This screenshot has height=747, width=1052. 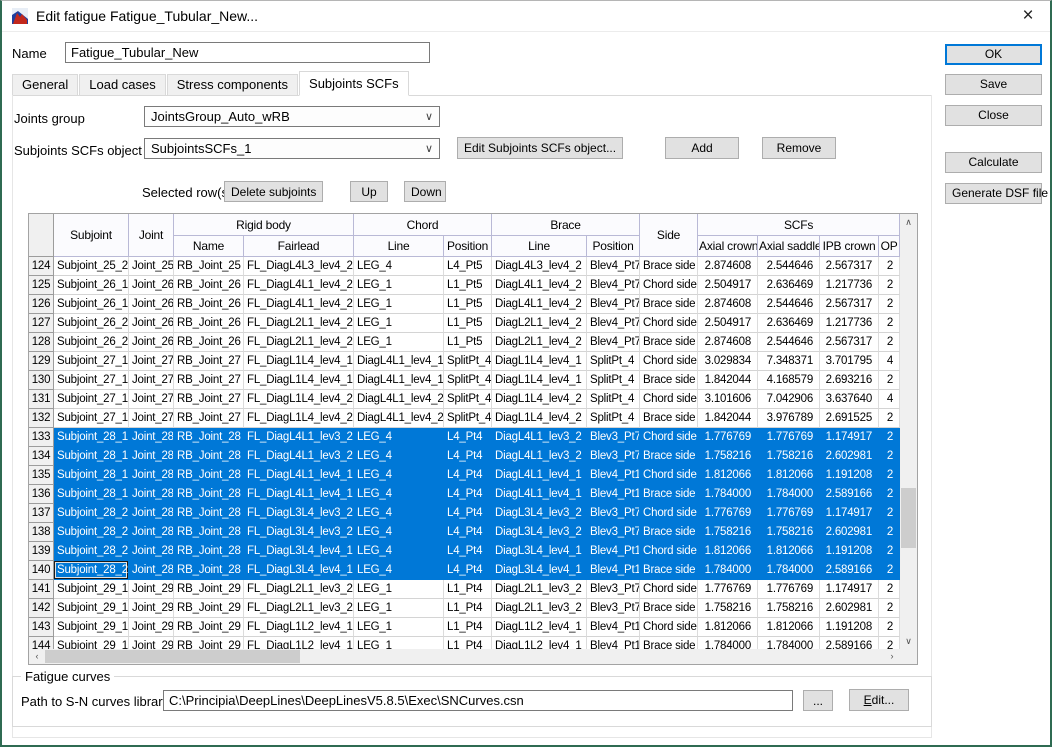 What do you see at coordinates (41, 342) in the screenshot?
I see `row-number: 128` at bounding box center [41, 342].